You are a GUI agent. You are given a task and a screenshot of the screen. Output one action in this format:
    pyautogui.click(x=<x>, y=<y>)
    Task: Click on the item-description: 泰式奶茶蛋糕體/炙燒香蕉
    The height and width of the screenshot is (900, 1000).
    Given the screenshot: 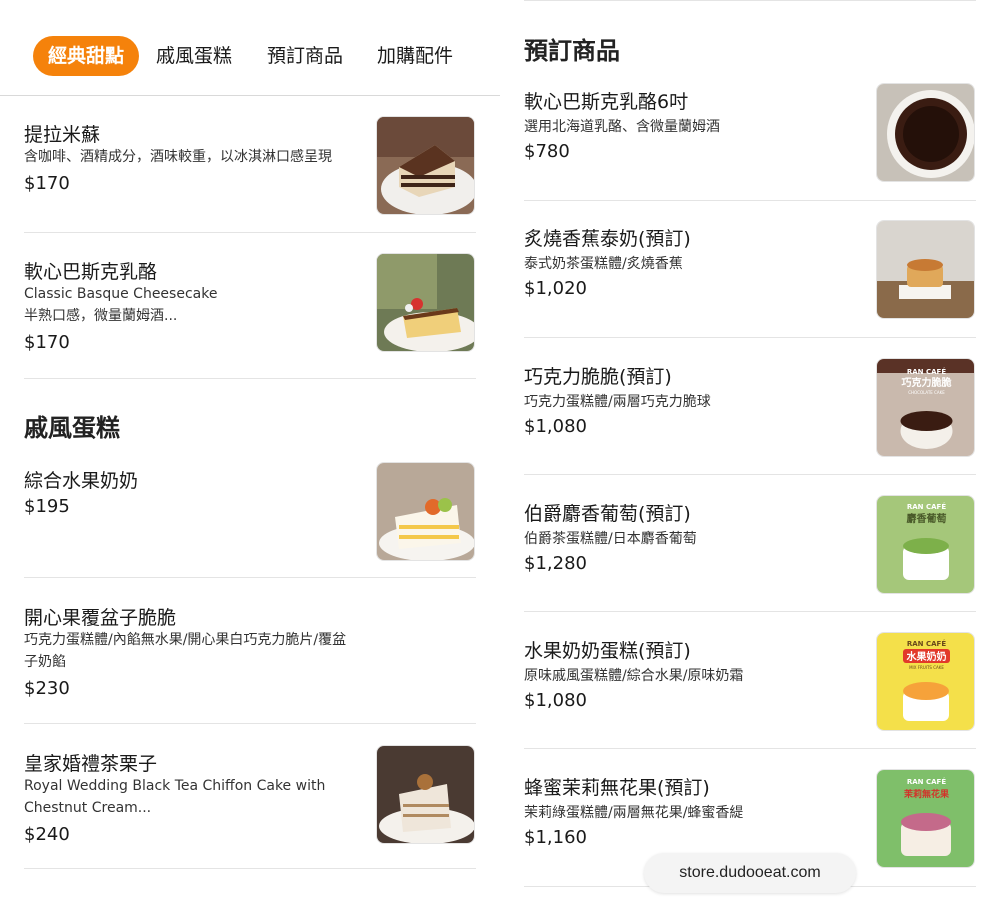 What is the action you would take?
    pyautogui.click(x=603, y=264)
    